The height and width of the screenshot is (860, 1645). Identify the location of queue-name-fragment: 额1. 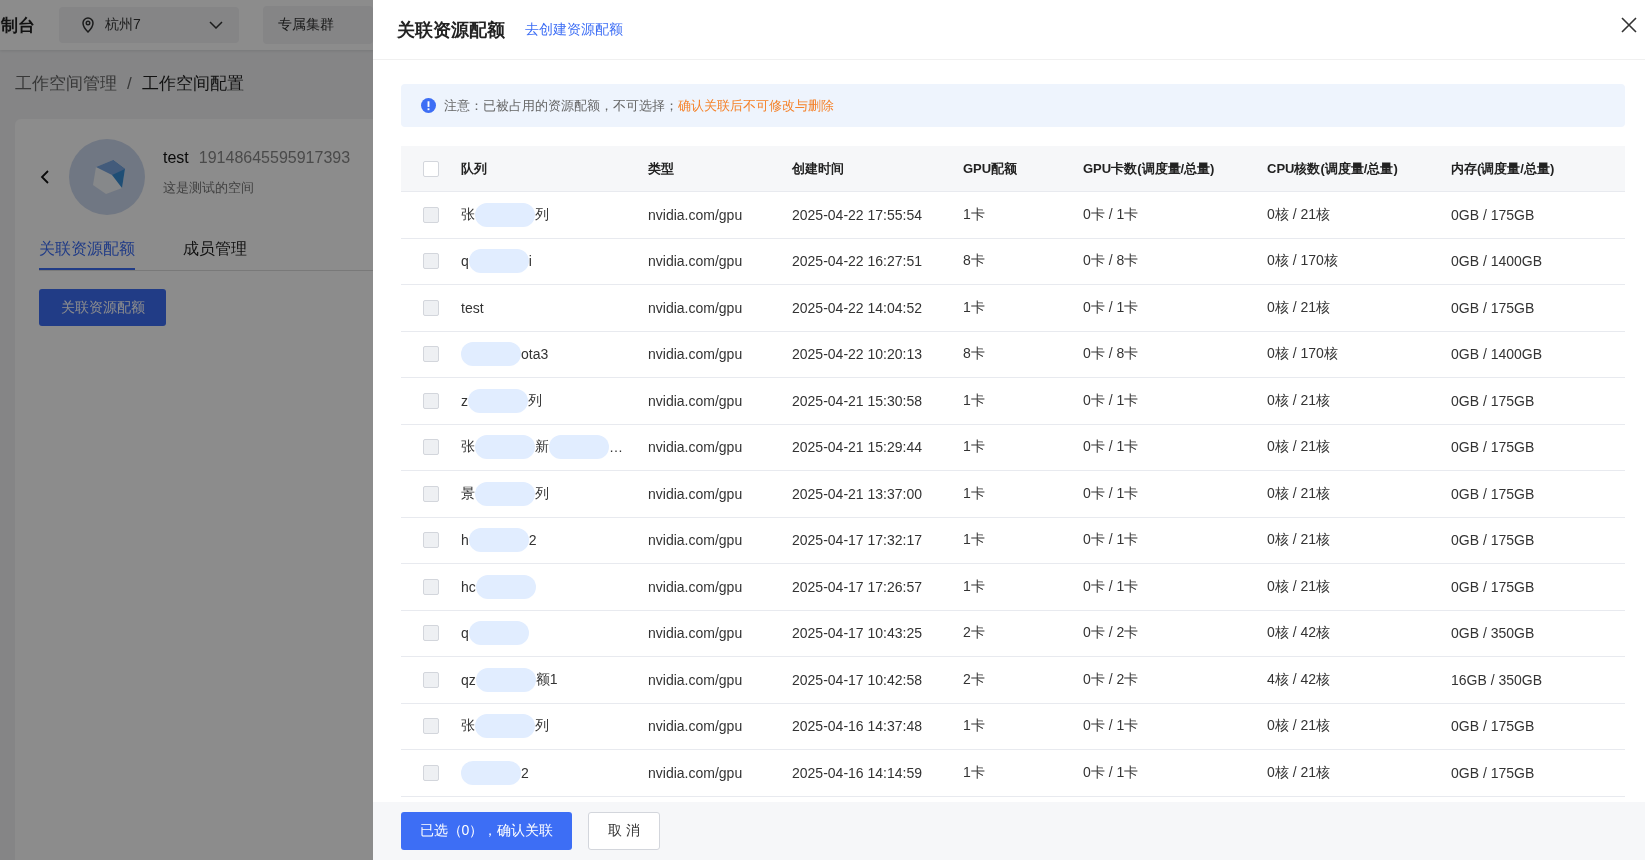
(546, 679).